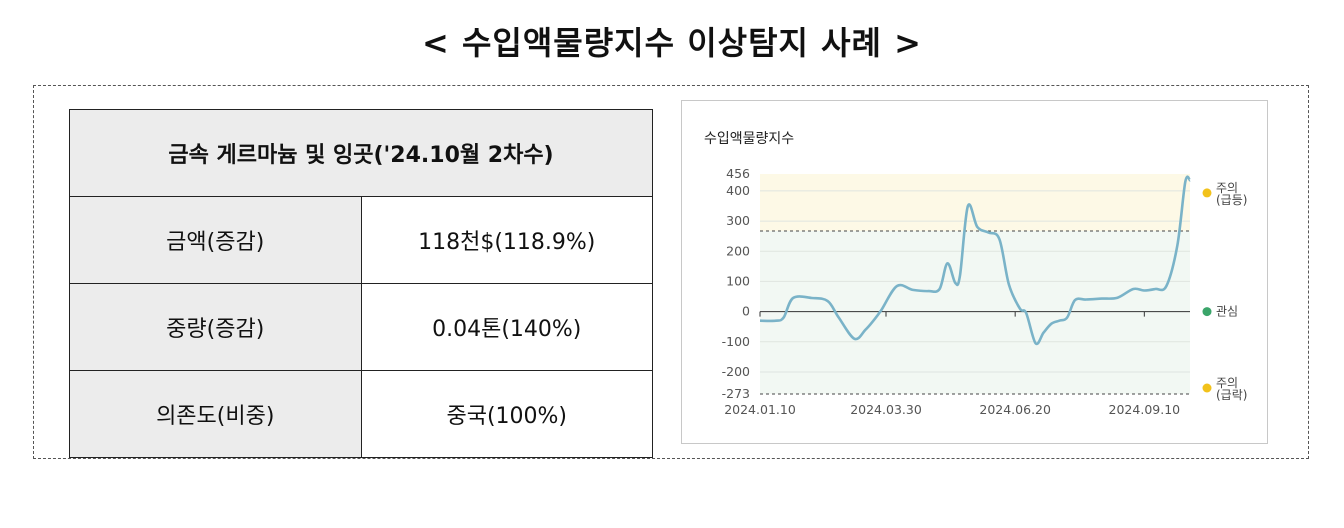 This screenshot has height=528, width=1344. What do you see at coordinates (215, 240) in the screenshot?
I see `row-label-amount: 금액(증감)` at bounding box center [215, 240].